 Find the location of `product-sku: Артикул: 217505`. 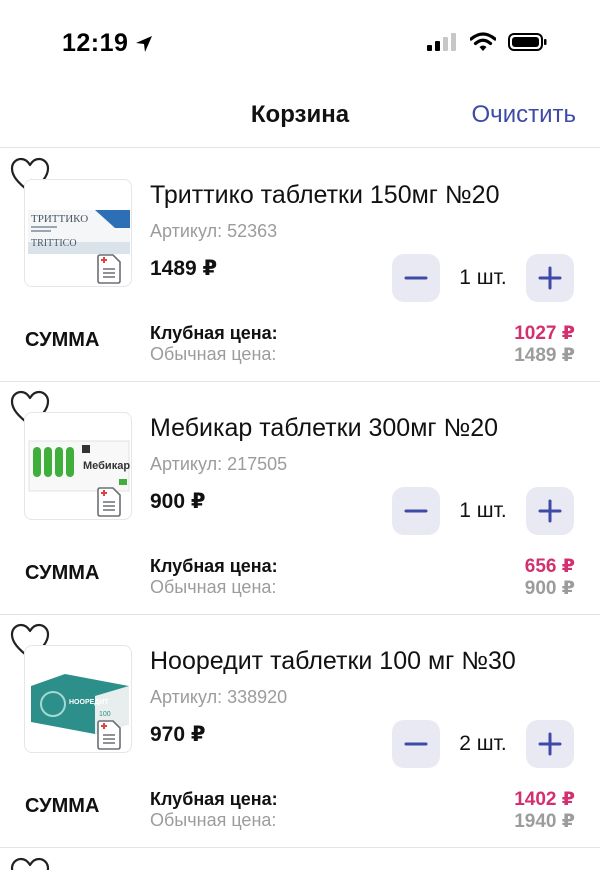

product-sku: Артикул: 217505 is located at coordinates (219, 464).